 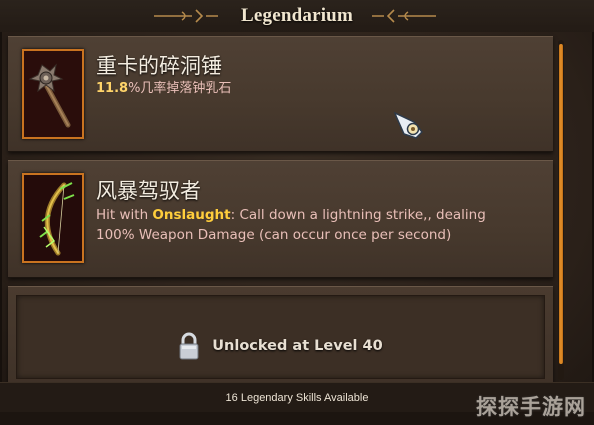 What do you see at coordinates (316, 89) in the screenshot?
I see `skill-description: 11.8%几率掉落钟乳石` at bounding box center [316, 89].